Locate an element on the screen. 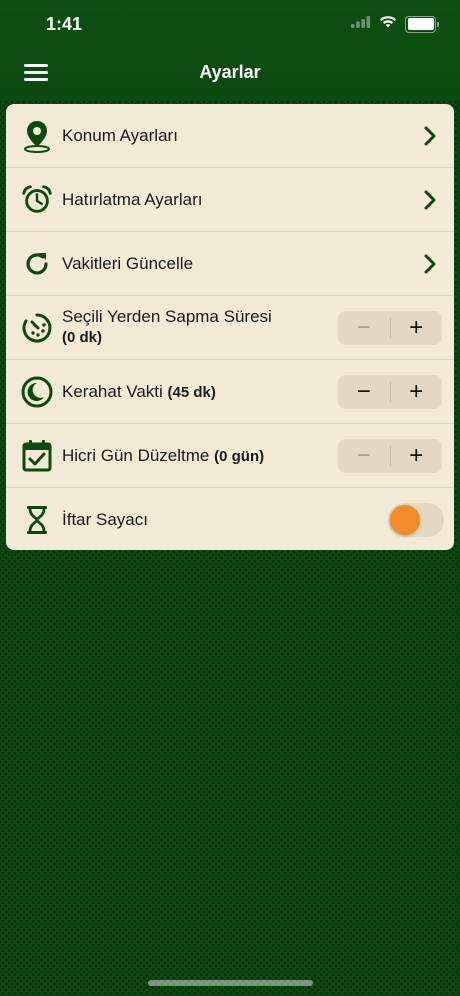 Image resolution: width=460 pixels, height=996 pixels. settings-row-reminder: Hatırlatma Ayarları is located at coordinates (230, 200).